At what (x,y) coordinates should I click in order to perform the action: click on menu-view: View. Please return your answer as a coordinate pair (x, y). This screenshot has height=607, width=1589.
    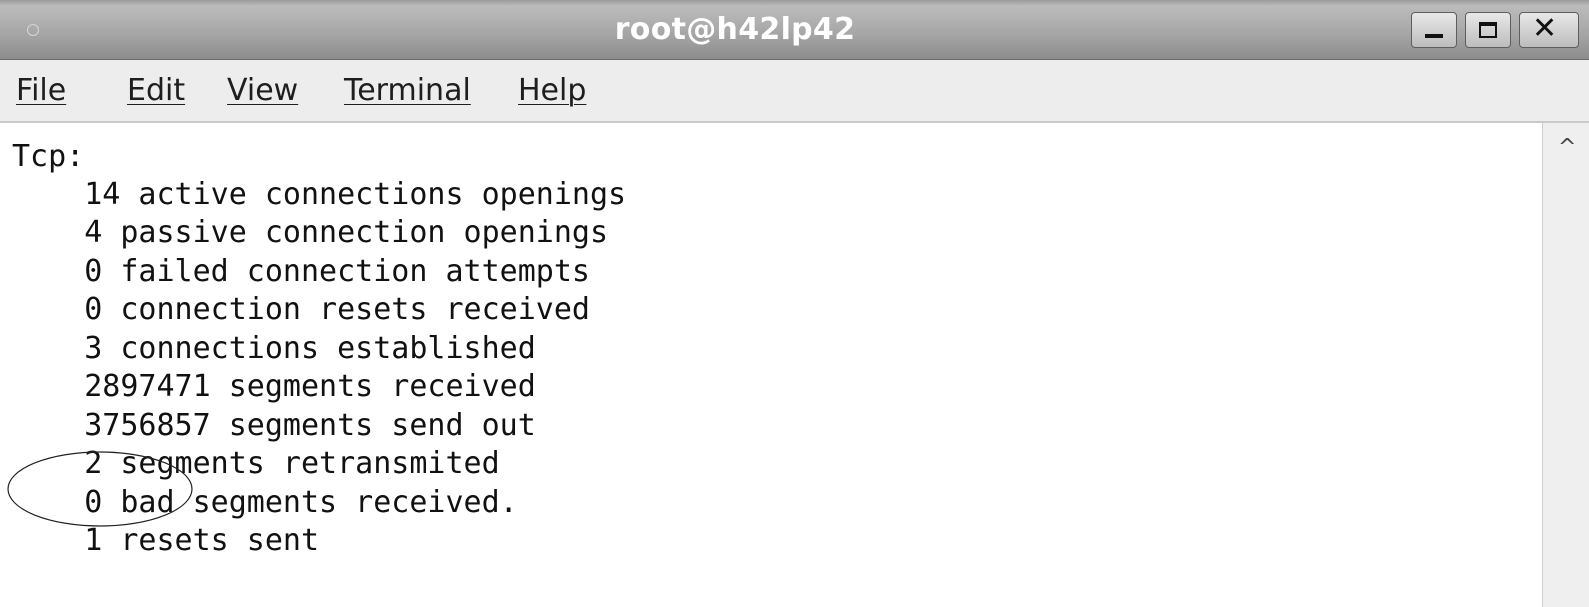
    Looking at the image, I should click on (262, 91).